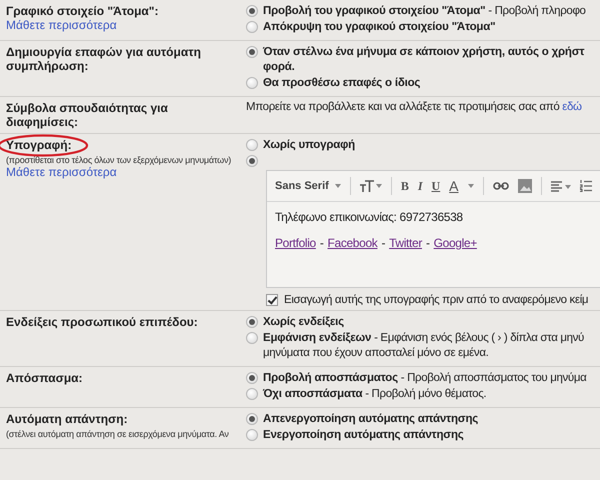 The height and width of the screenshot is (480, 600). I want to click on setting-label: Αυτόματη απάντηση:, so click(67, 419).